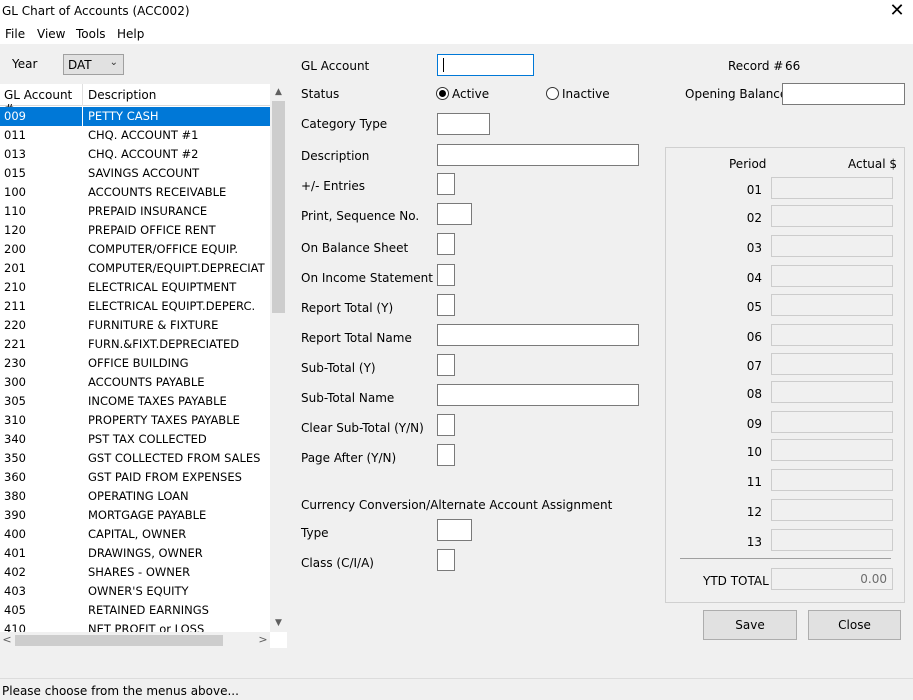  I want to click on table-row: 221 FURN.&FIXT.DEPRECIATED, so click(135, 344).